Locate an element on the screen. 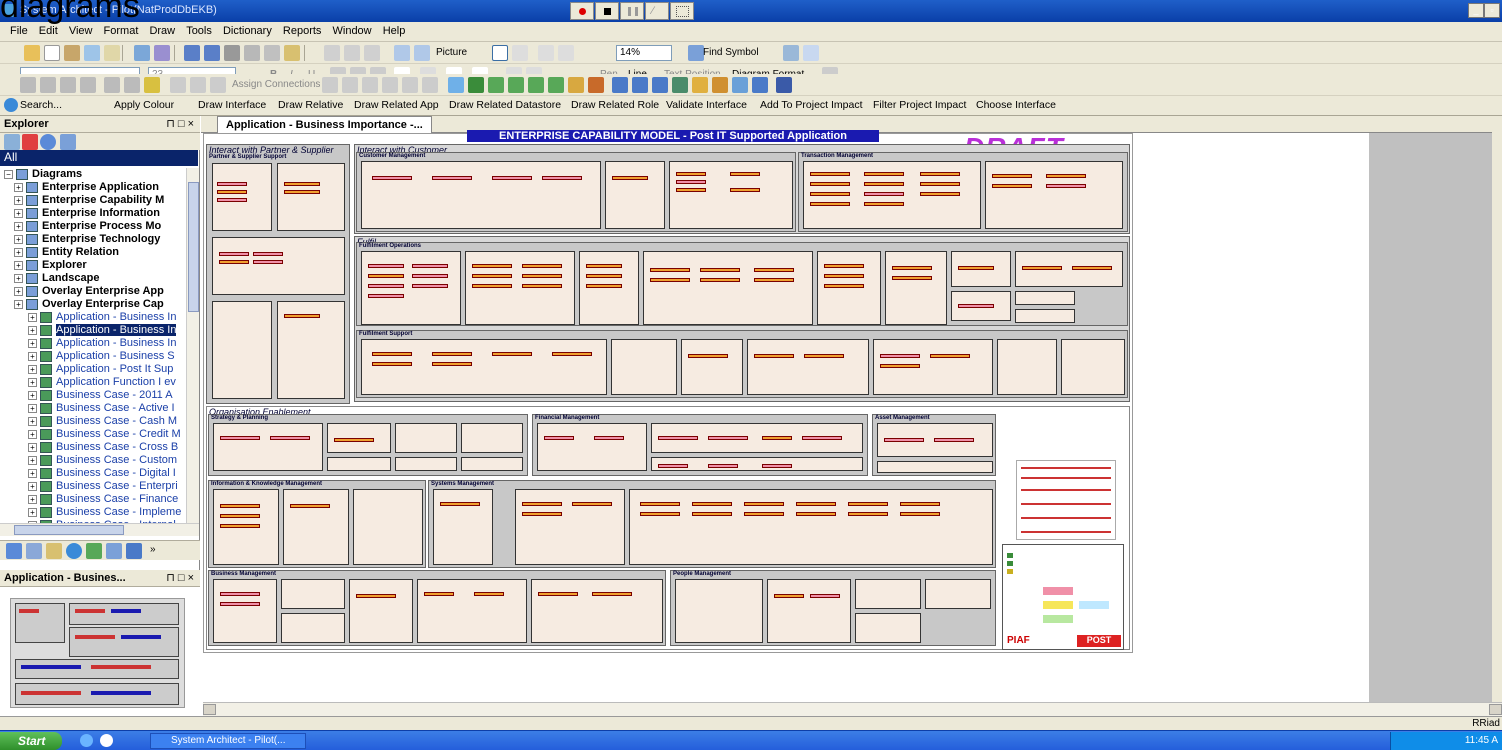 This screenshot has width=1502, height=750. group-systems-management: Systems Management is located at coordinates (712, 524).